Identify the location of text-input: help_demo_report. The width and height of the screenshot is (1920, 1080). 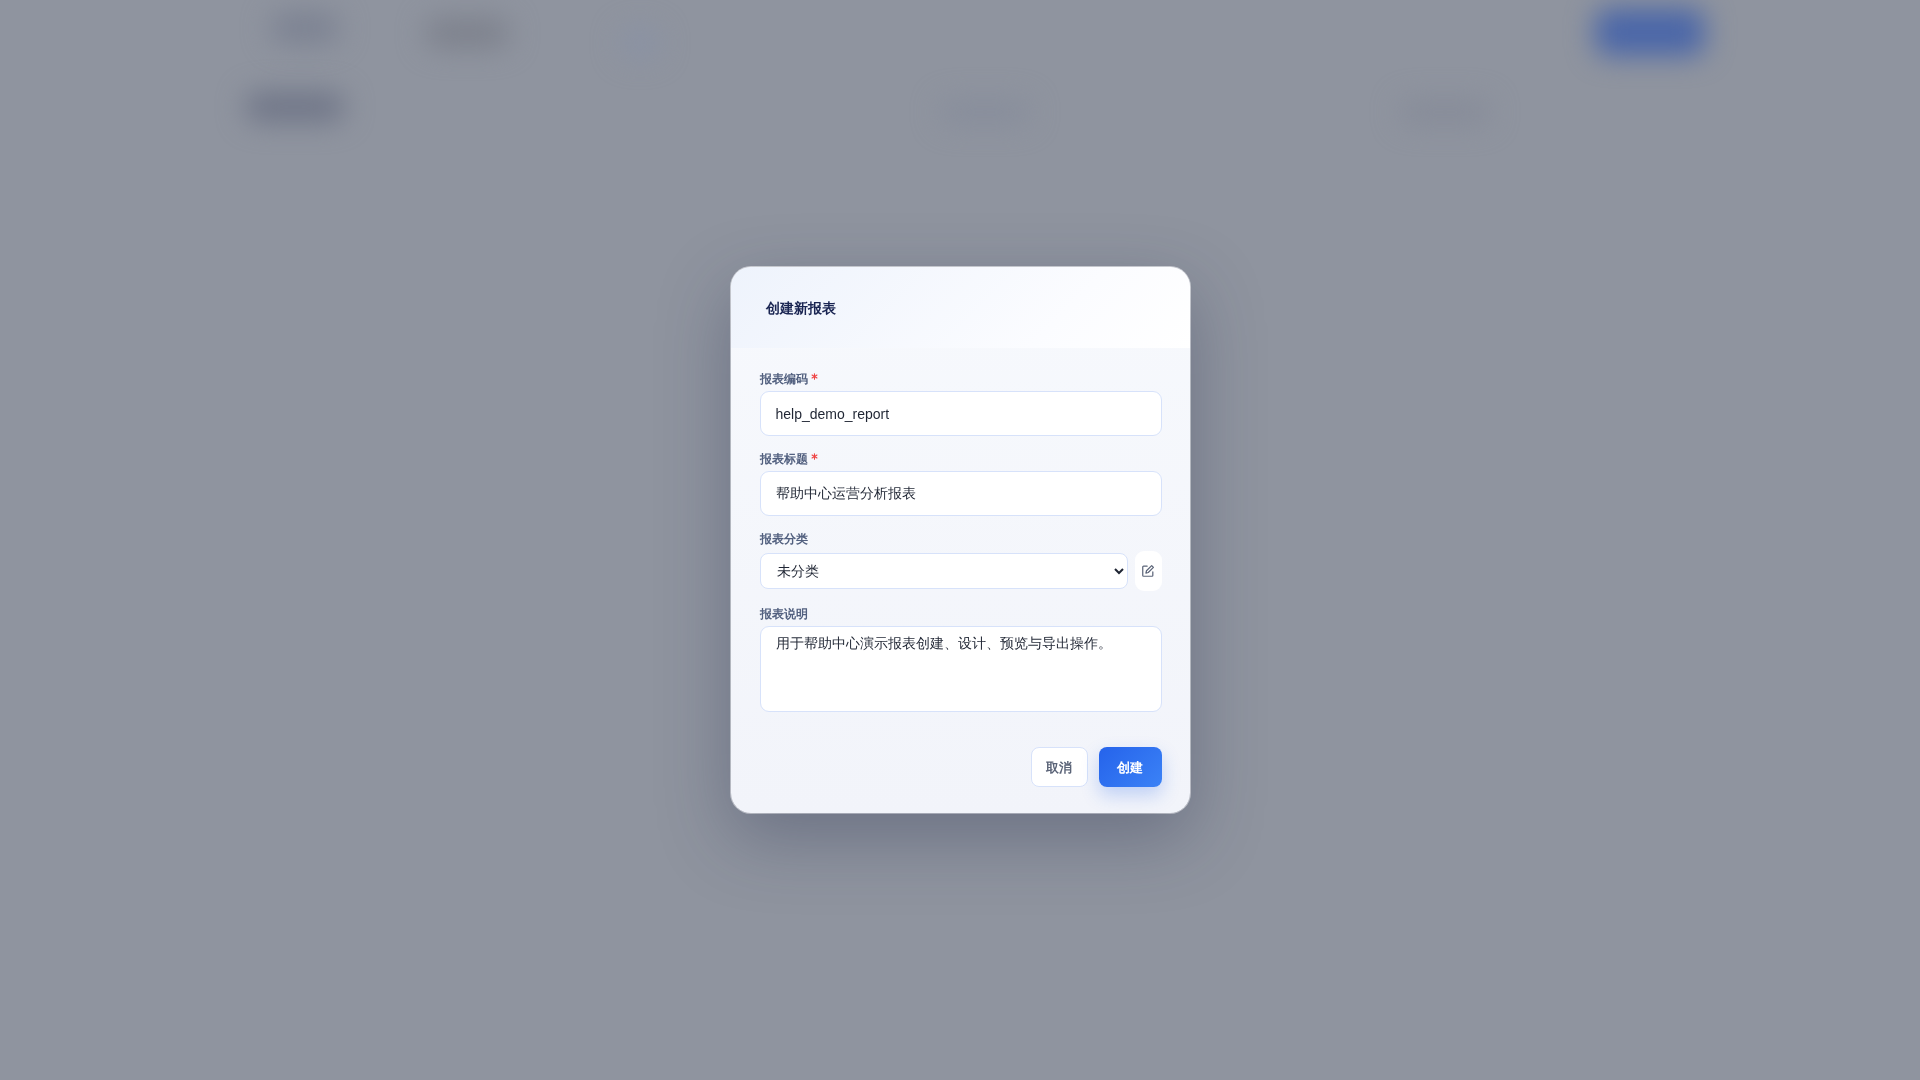
(960, 413).